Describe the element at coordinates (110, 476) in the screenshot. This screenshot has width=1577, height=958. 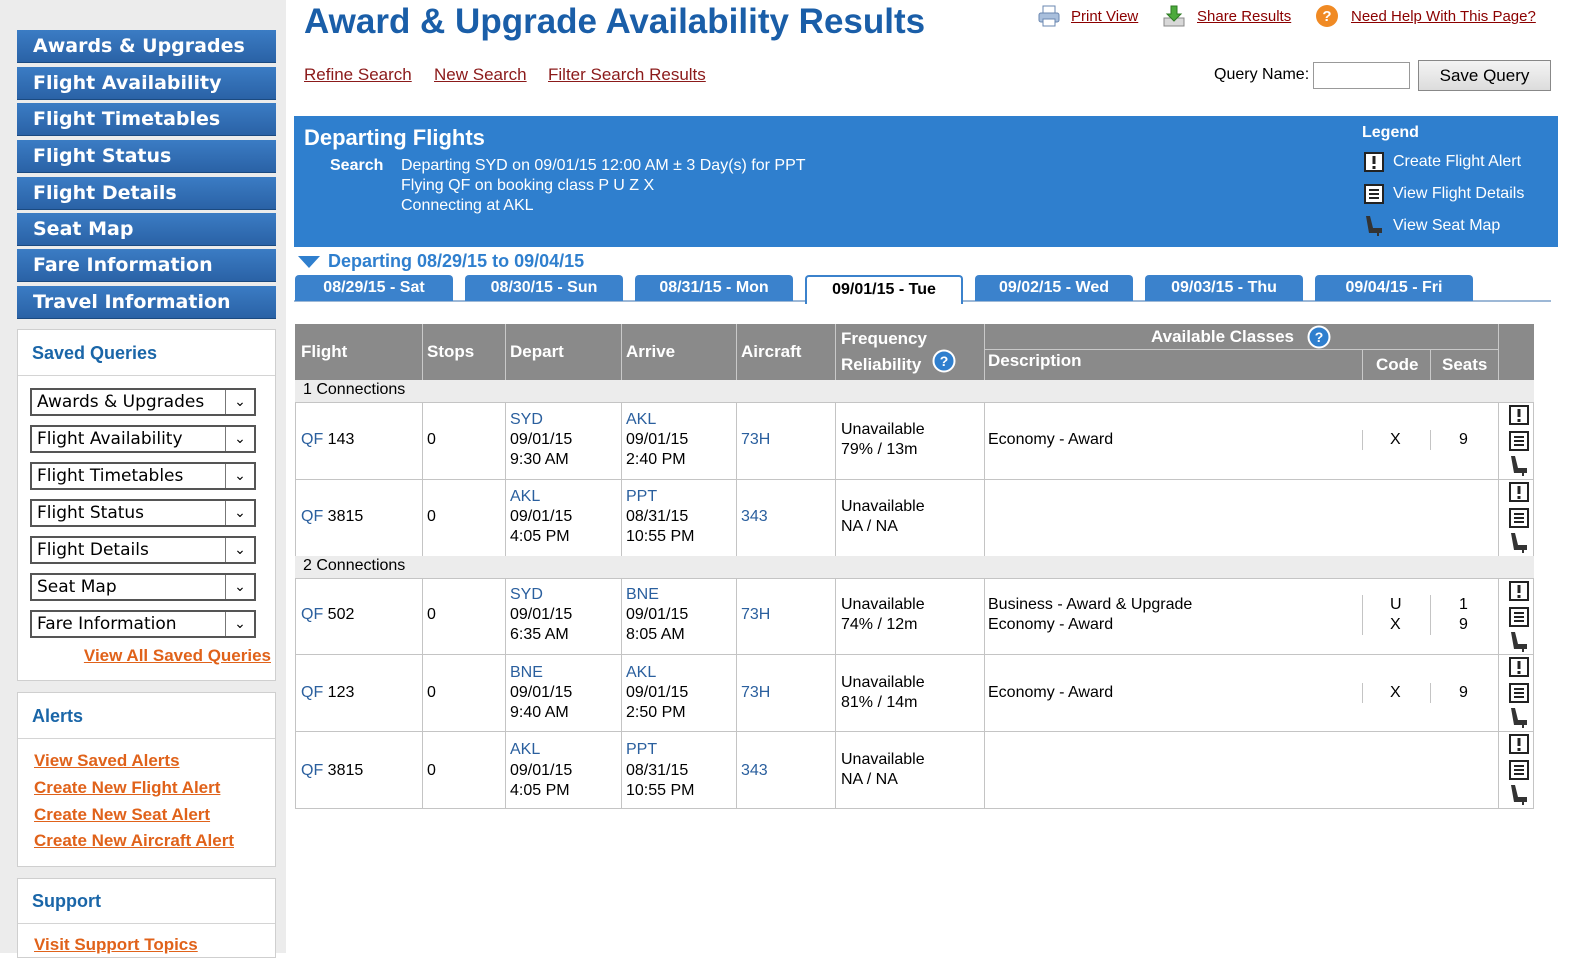
I see `select-value: Flight Timetables` at that location.